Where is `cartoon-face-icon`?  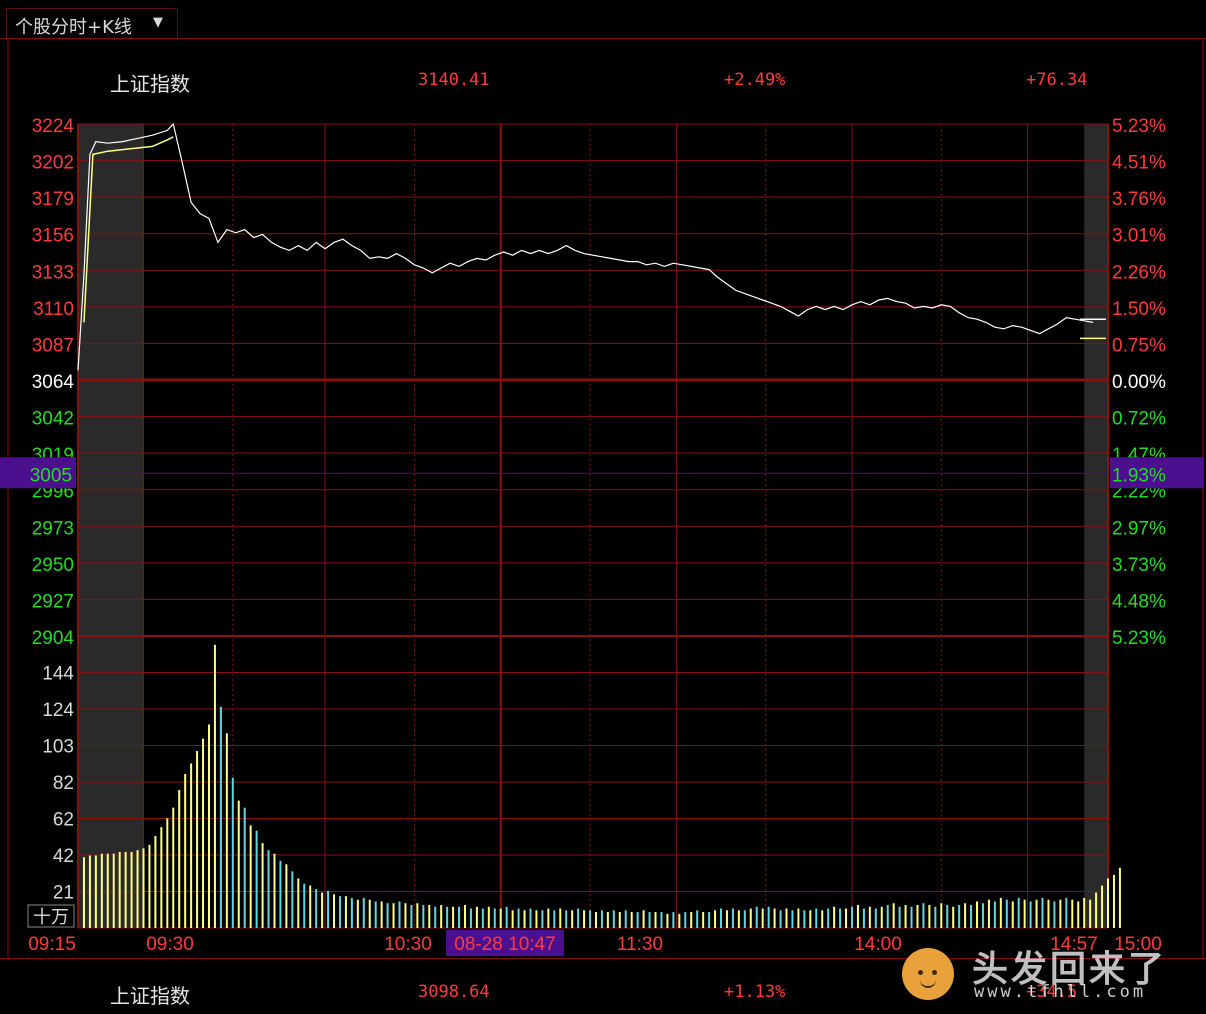
cartoon-face-icon is located at coordinates (928, 974).